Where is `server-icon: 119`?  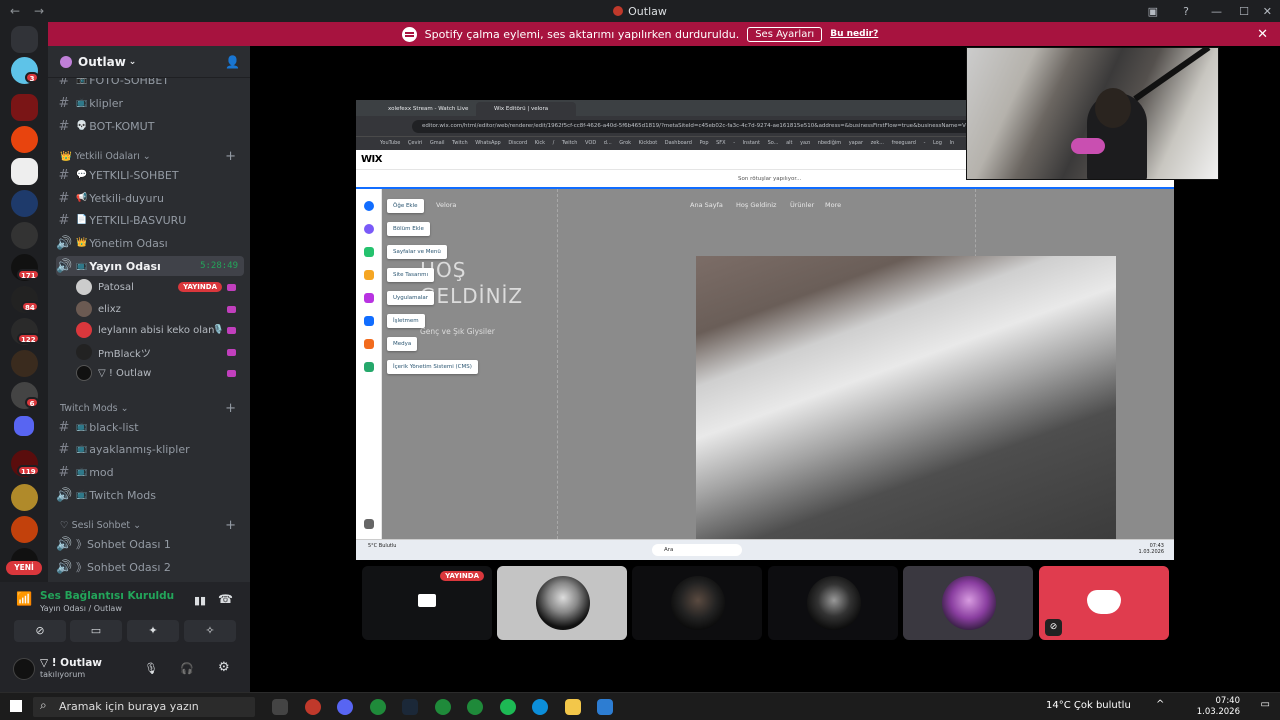 server-icon: 119 is located at coordinates (25, 463).